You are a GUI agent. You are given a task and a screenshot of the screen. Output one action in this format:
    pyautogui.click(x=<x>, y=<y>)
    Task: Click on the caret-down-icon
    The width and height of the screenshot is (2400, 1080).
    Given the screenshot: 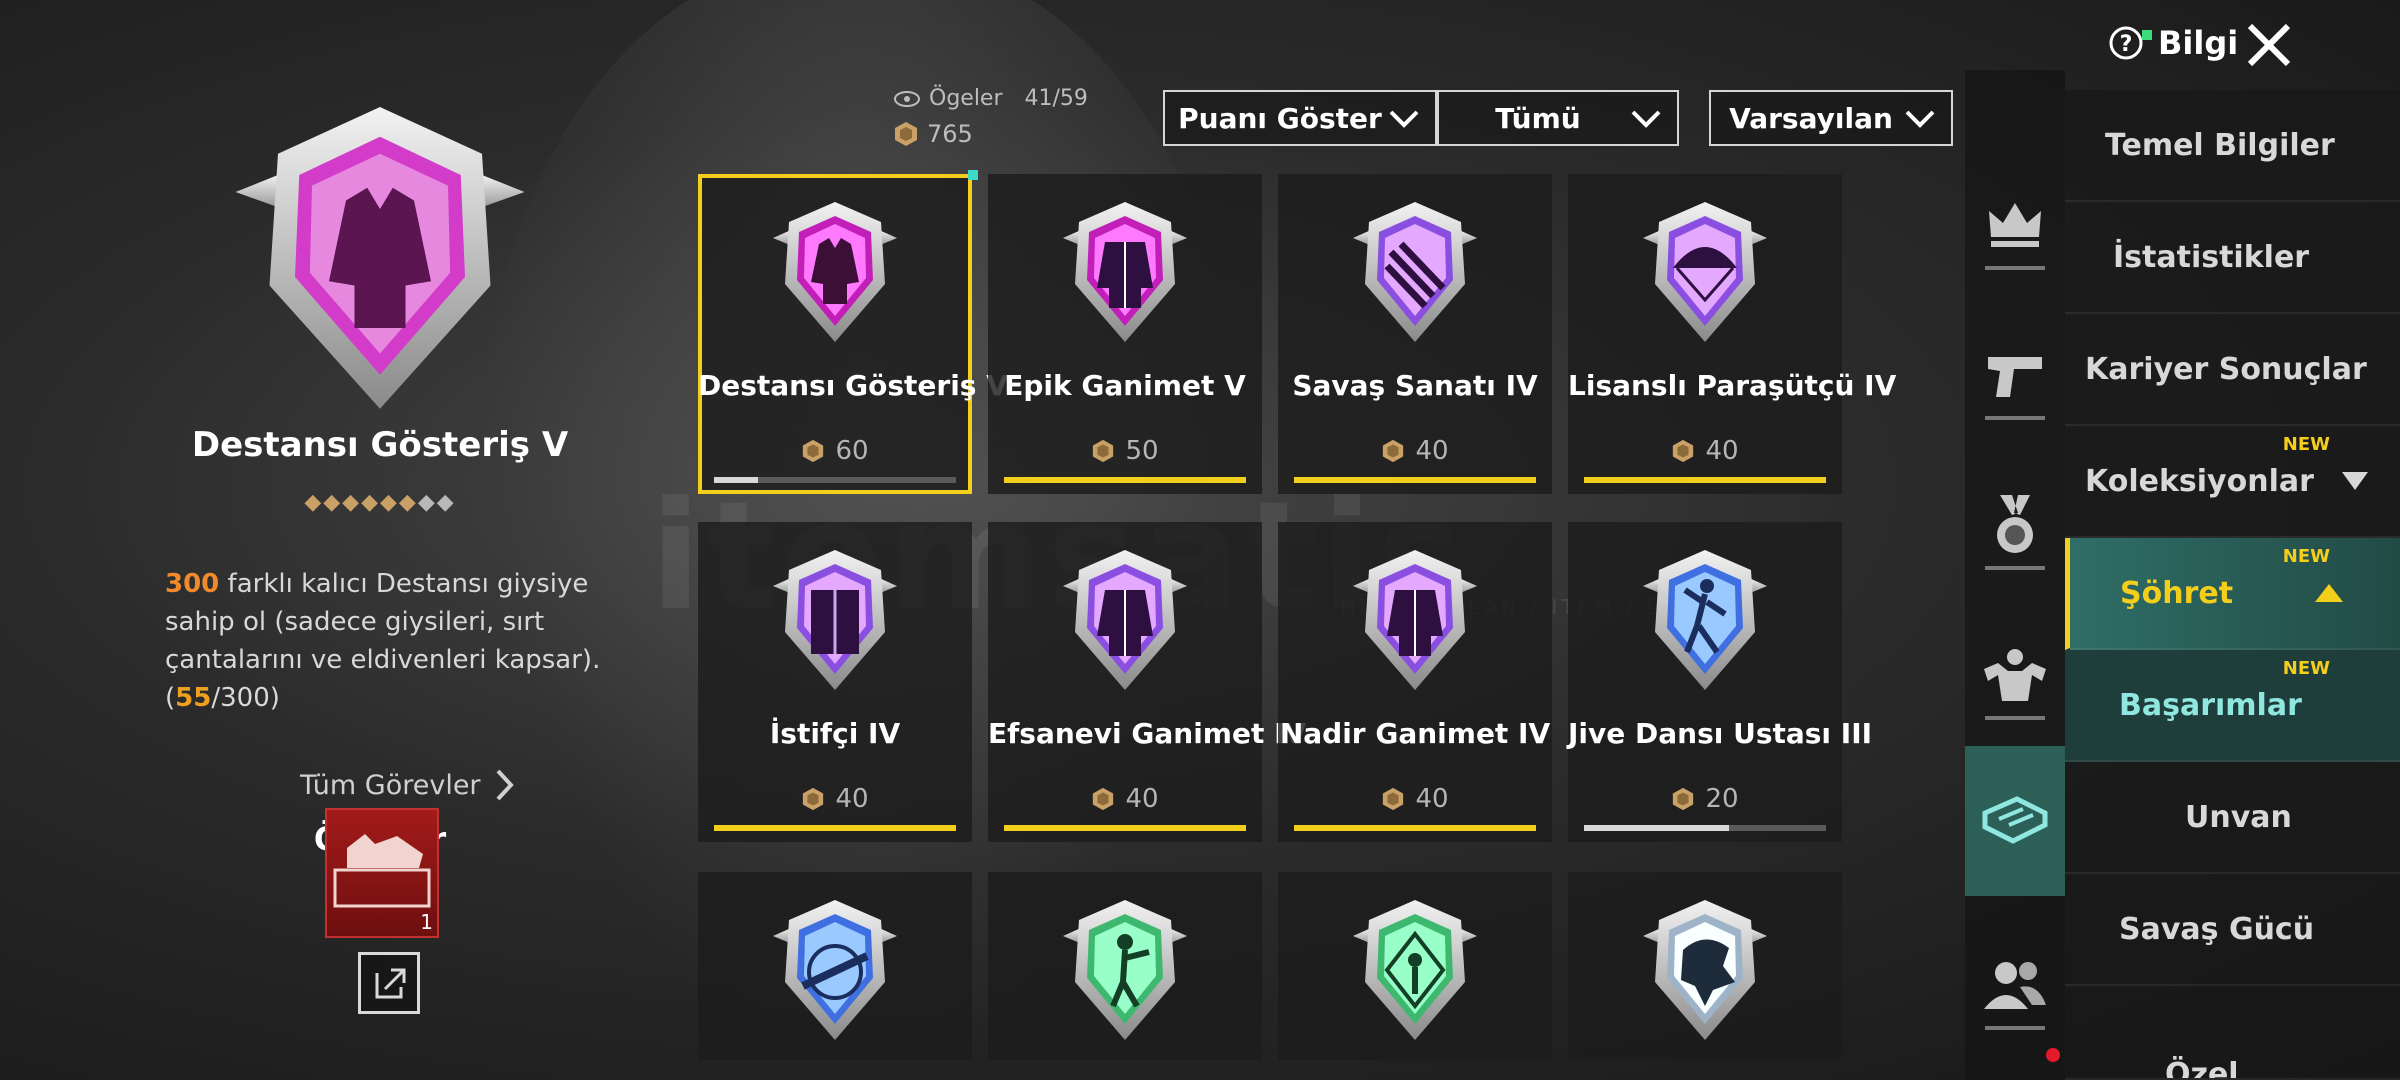 What is the action you would take?
    pyautogui.click(x=2354, y=481)
    